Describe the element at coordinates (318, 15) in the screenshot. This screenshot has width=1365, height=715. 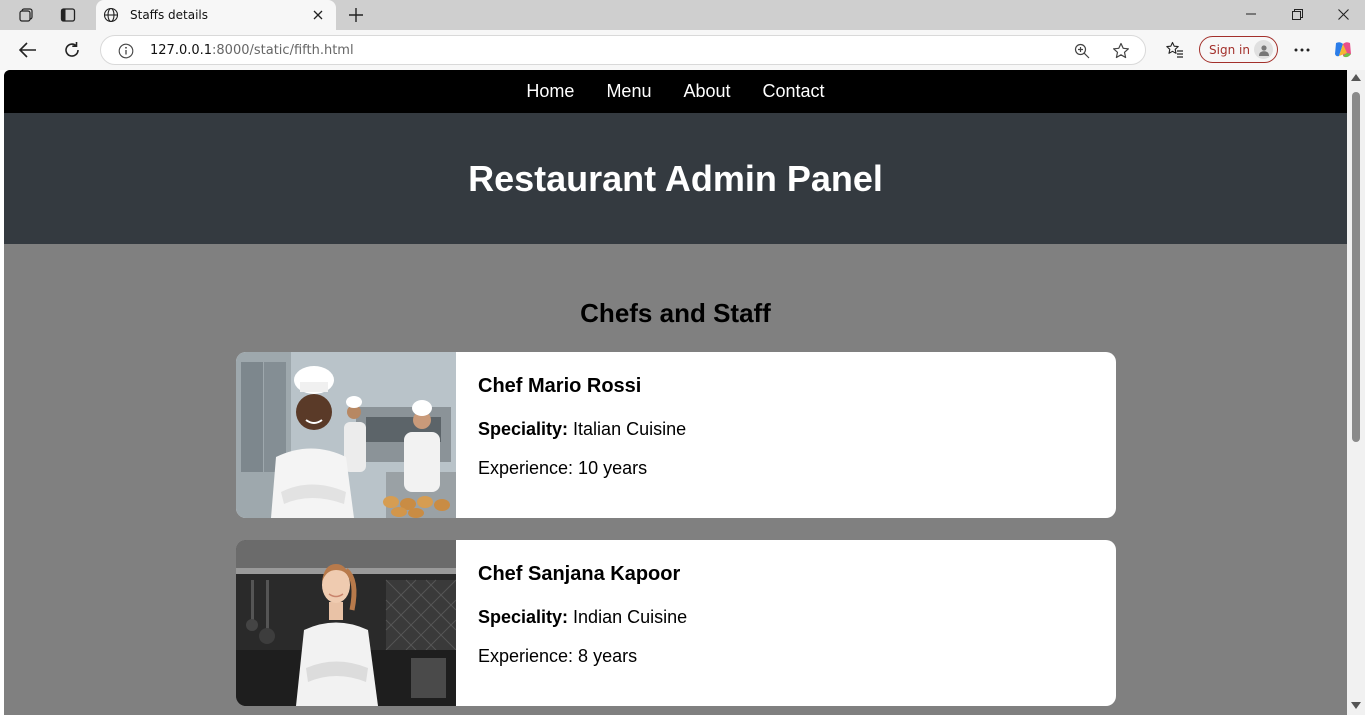
I see `close-tab-icon` at that location.